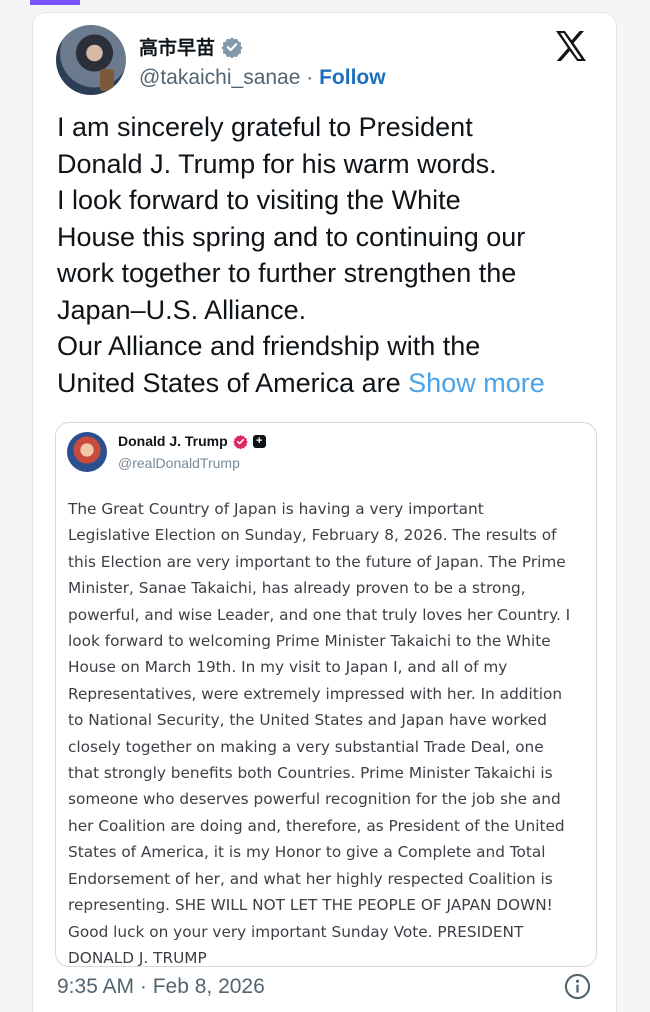 The height and width of the screenshot is (1012, 650). I want to click on author-name-row: 高市早苗, so click(191, 46).